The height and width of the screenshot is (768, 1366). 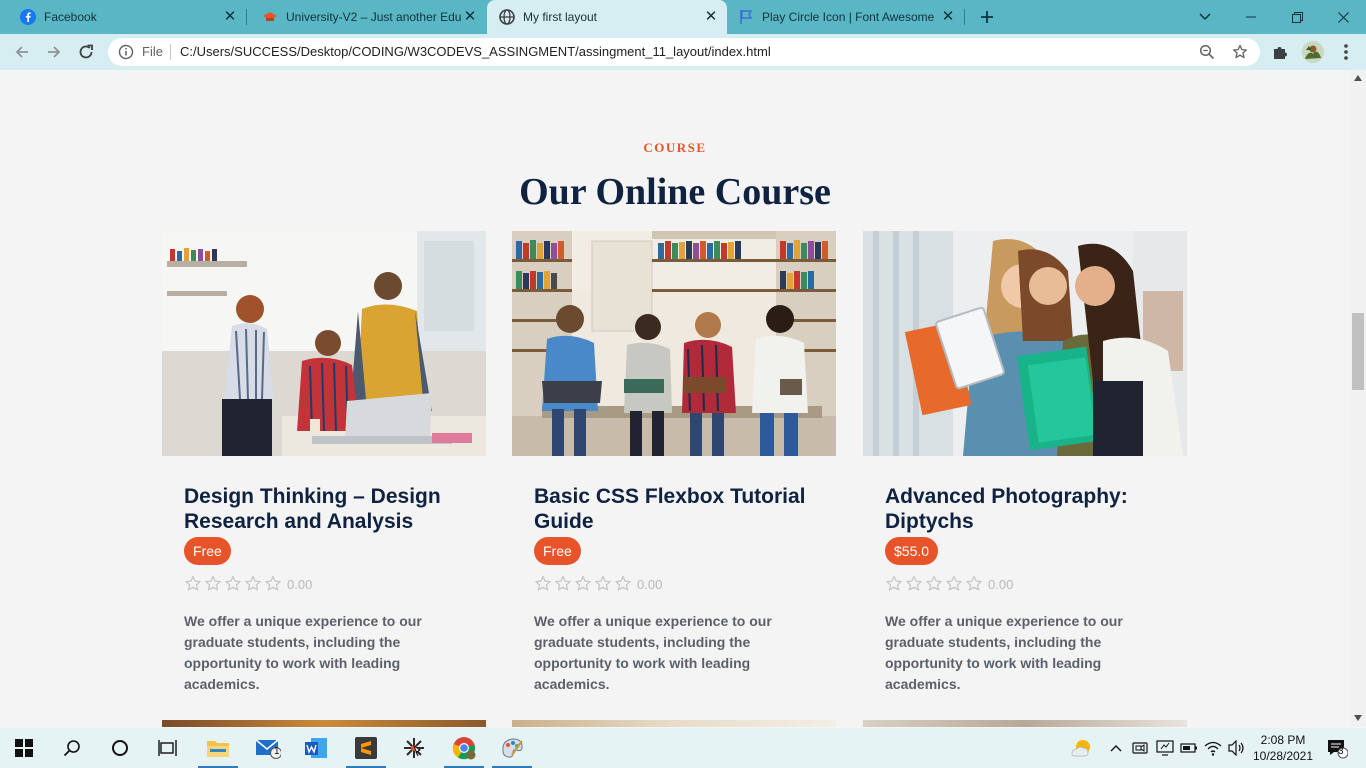 What do you see at coordinates (1358, 718) in the screenshot?
I see `scroll-down-arrow-icon` at bounding box center [1358, 718].